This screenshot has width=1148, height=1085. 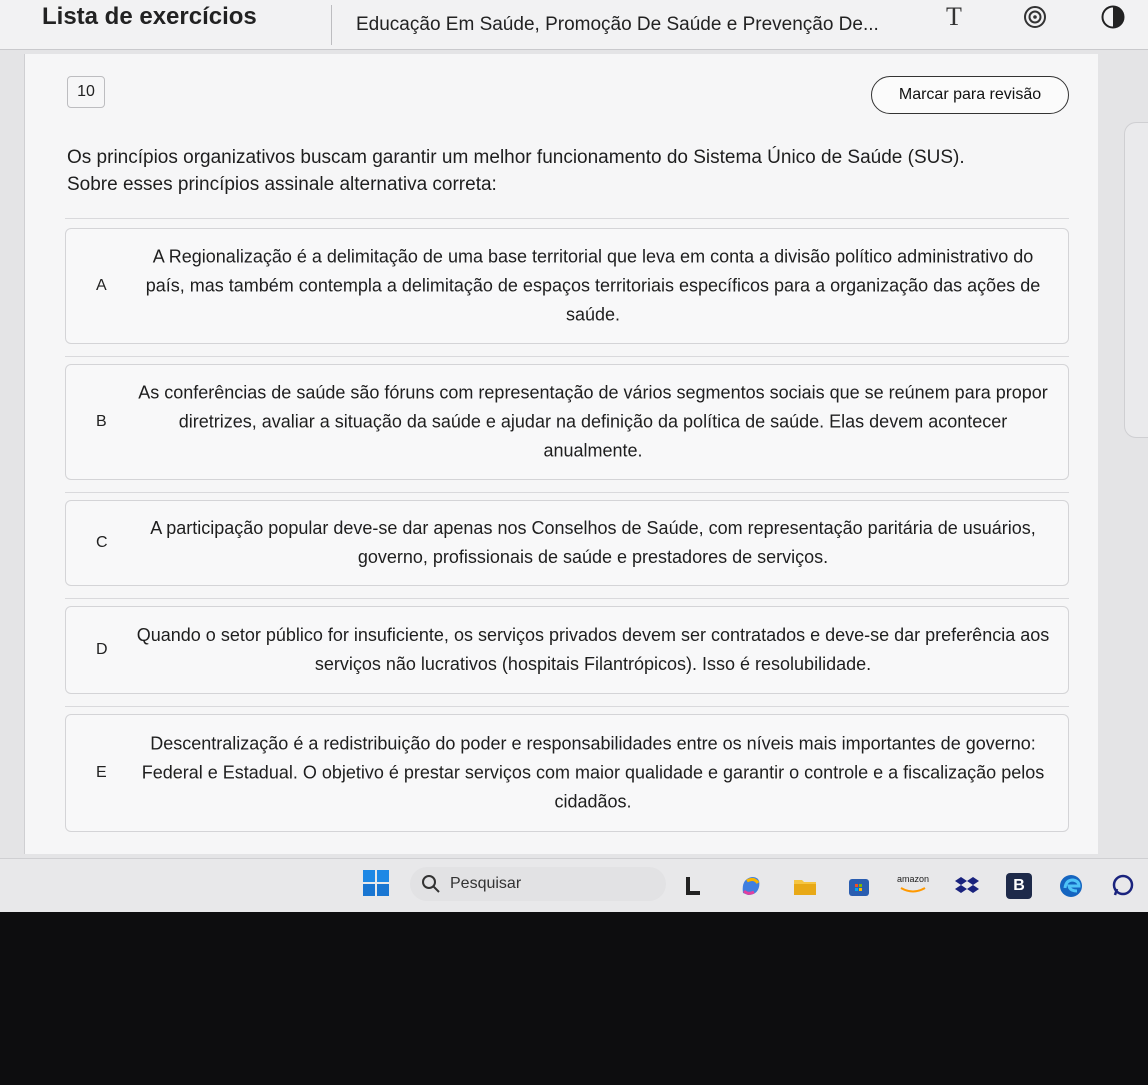 What do you see at coordinates (86, 92) in the screenshot?
I see `question-number: 10` at bounding box center [86, 92].